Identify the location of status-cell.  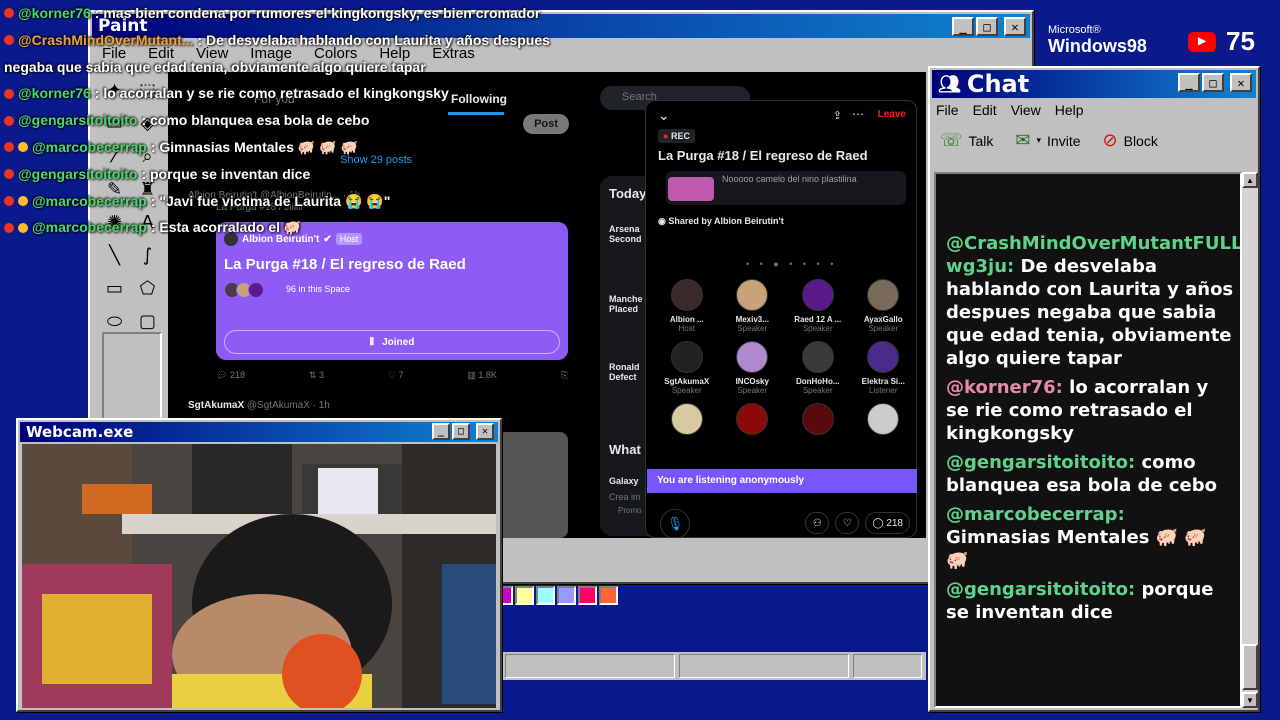
(590, 666).